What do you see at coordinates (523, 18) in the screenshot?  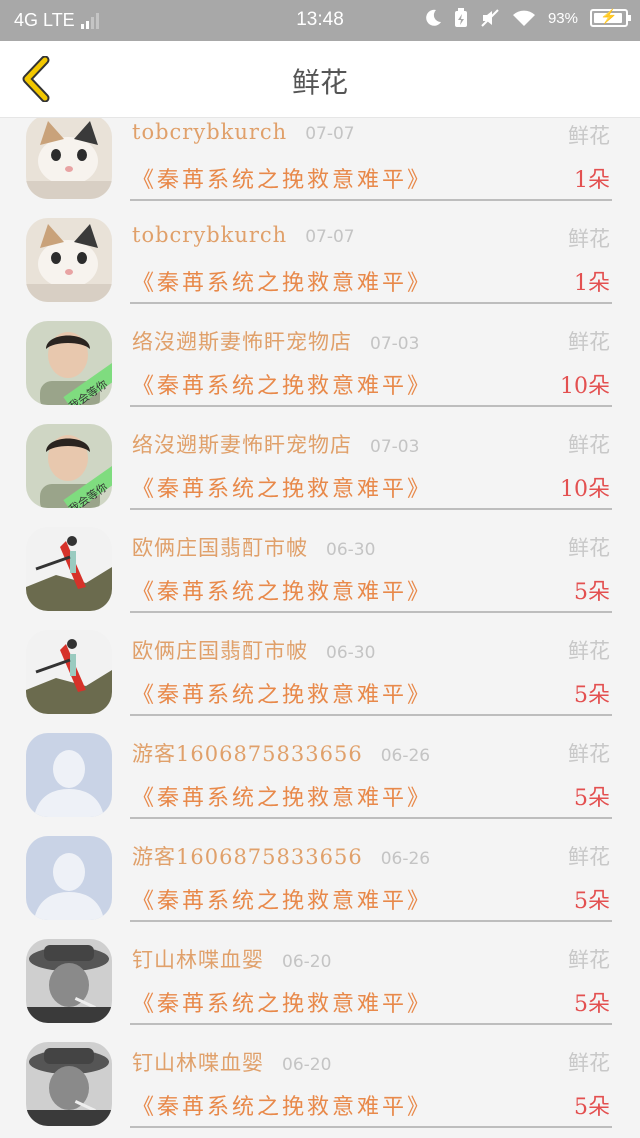 I see `wifi-icon` at bounding box center [523, 18].